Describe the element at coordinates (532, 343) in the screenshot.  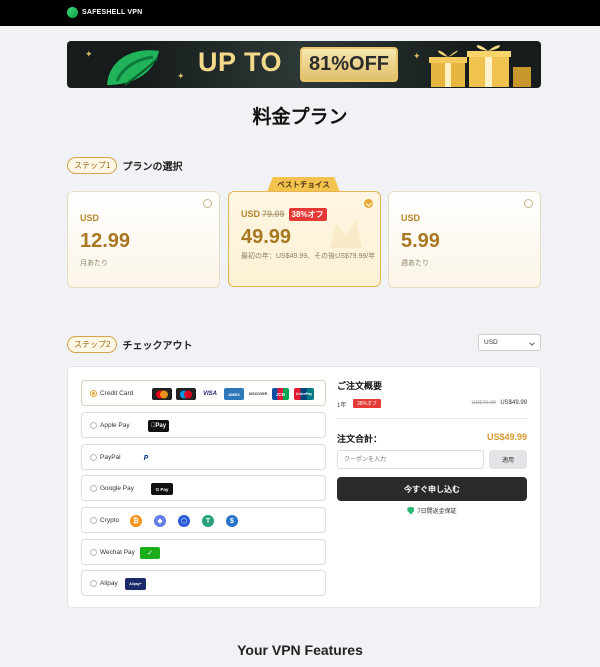
I see `chevron-down-icon` at that location.